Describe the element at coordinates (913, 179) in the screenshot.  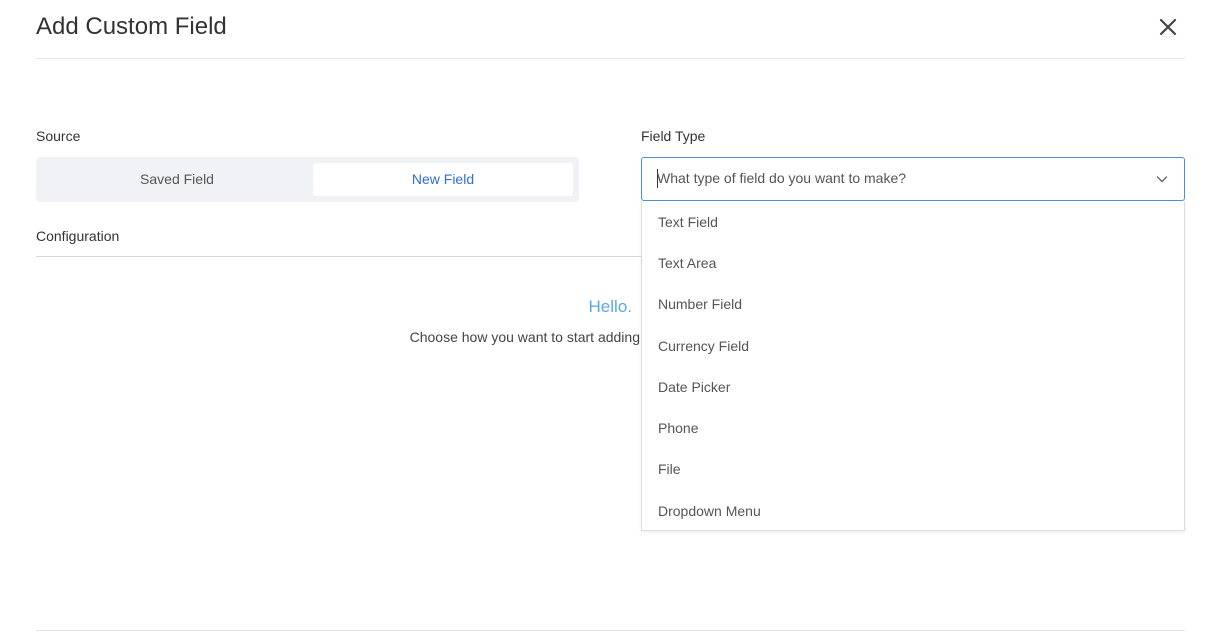
I see `field-type-select: What type of field do you want to make?` at that location.